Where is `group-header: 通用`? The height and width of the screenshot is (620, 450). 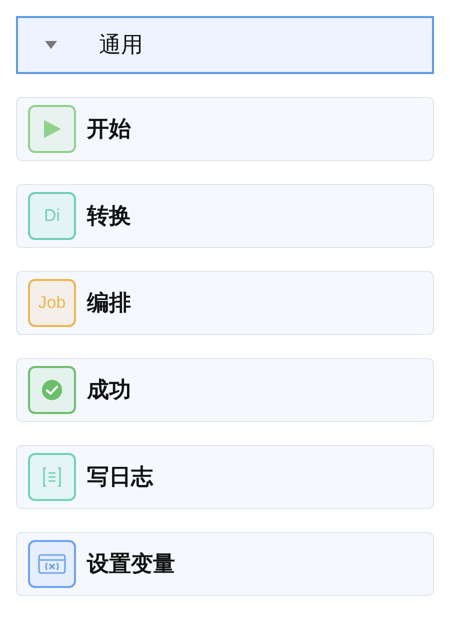
group-header: 通用 is located at coordinates (225, 45).